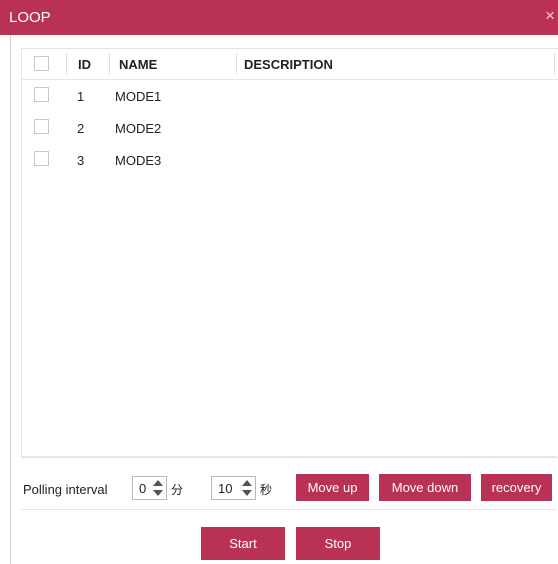 This screenshot has width=558, height=564. Describe the element at coordinates (30, 17) in the screenshot. I see `window-title: LOOP` at that location.